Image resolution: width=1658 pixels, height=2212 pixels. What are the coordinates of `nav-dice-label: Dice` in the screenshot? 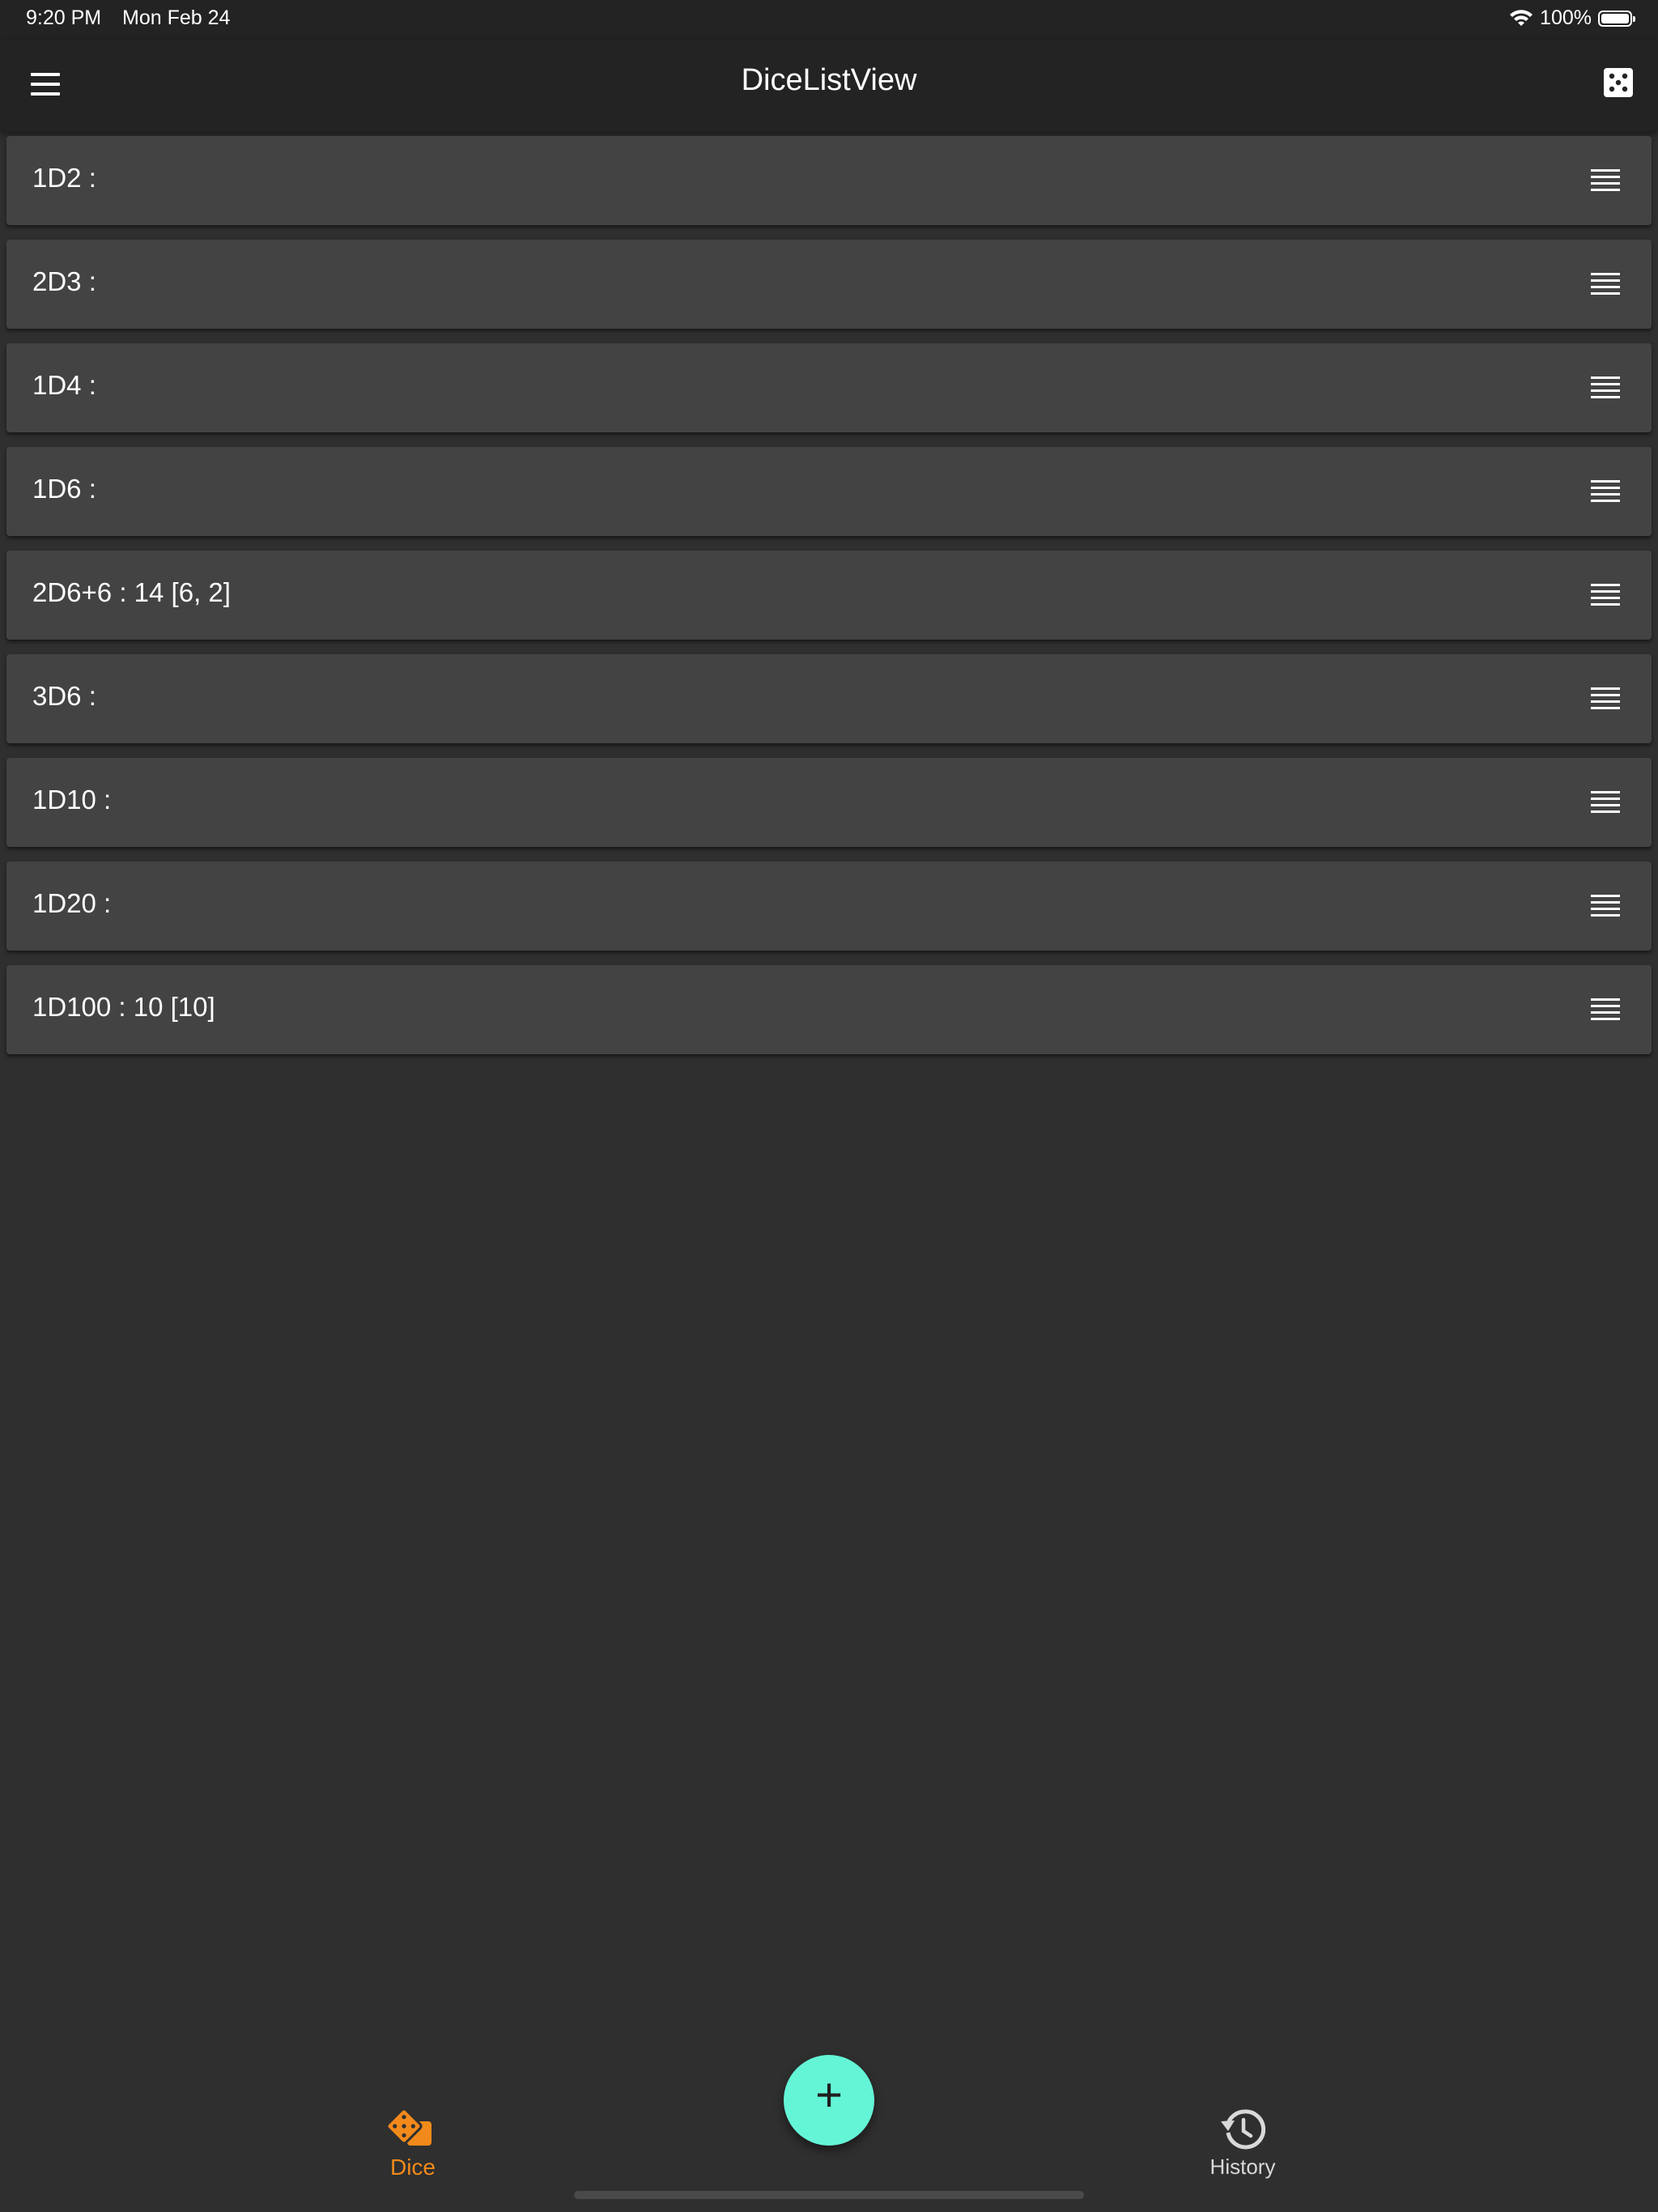 It's located at (412, 2167).